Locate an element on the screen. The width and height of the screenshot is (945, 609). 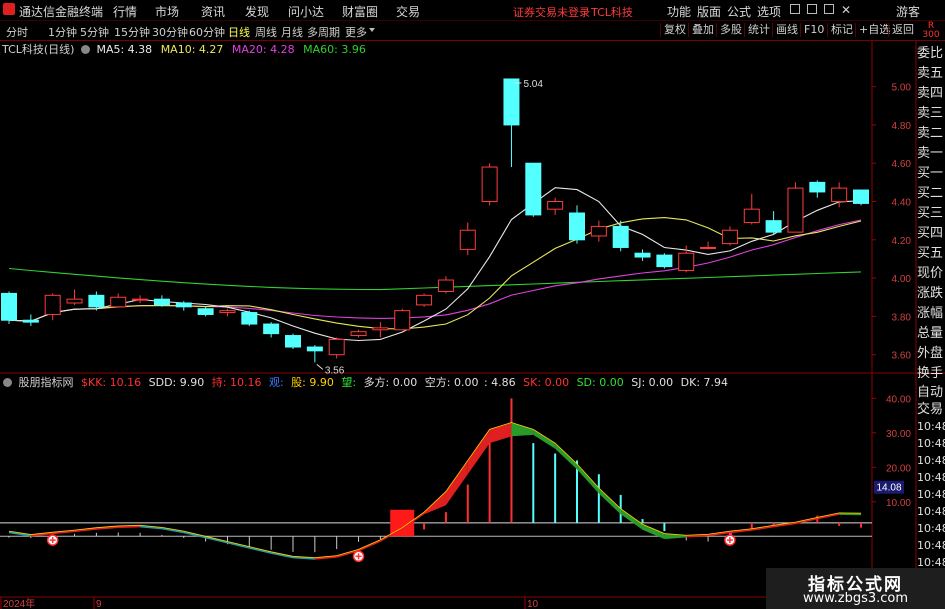
stock-tag: TCL科技 is located at coordinates (612, 12).